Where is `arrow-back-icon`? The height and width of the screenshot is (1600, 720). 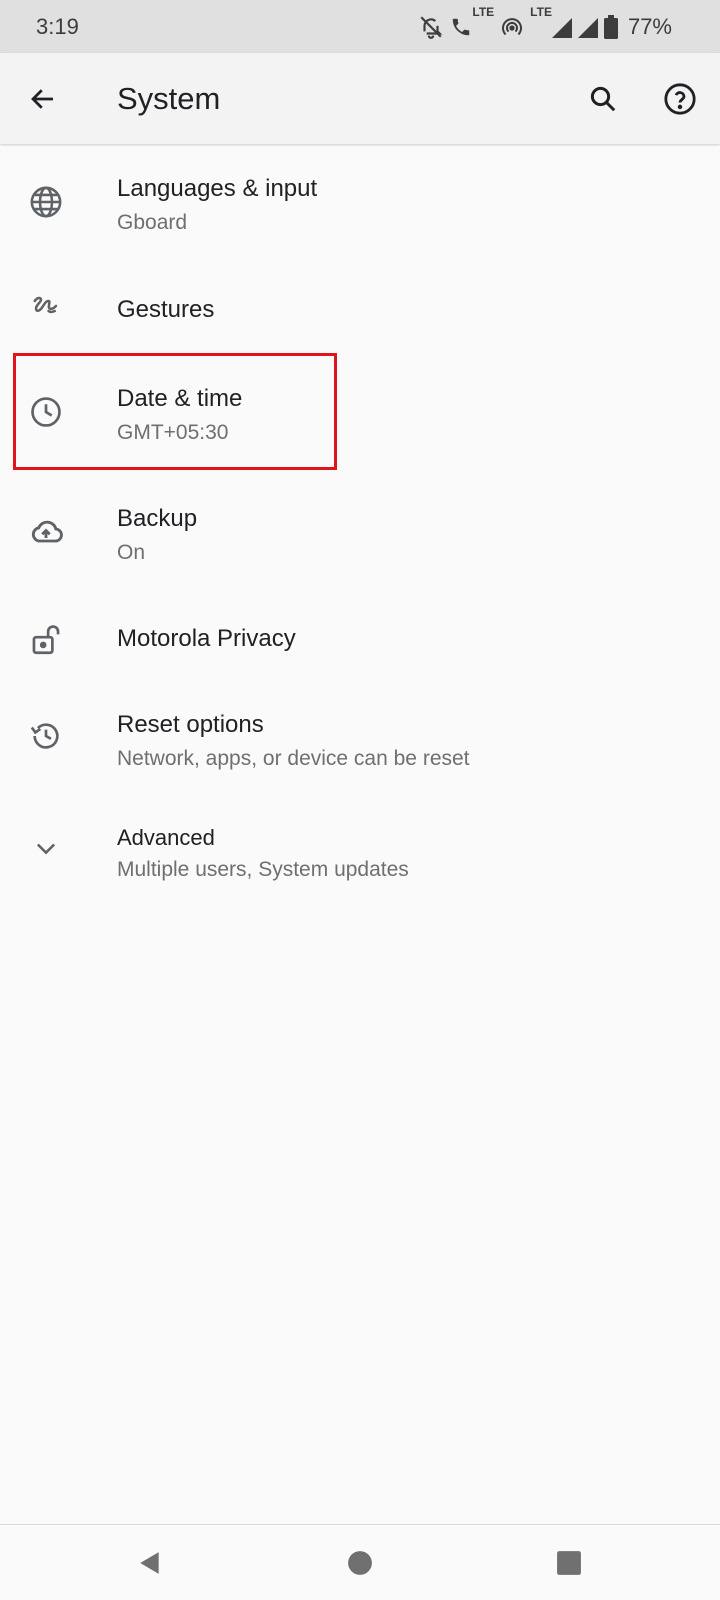
arrow-back-icon is located at coordinates (42, 99).